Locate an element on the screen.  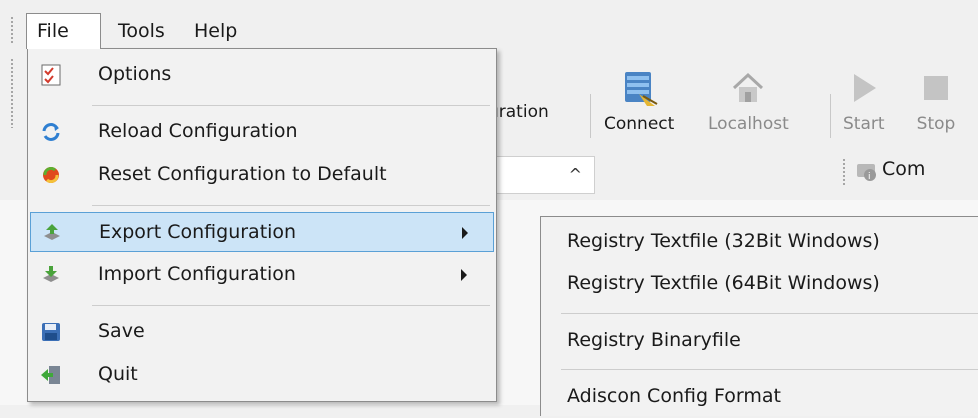
refresh-icon is located at coordinates (51, 132).